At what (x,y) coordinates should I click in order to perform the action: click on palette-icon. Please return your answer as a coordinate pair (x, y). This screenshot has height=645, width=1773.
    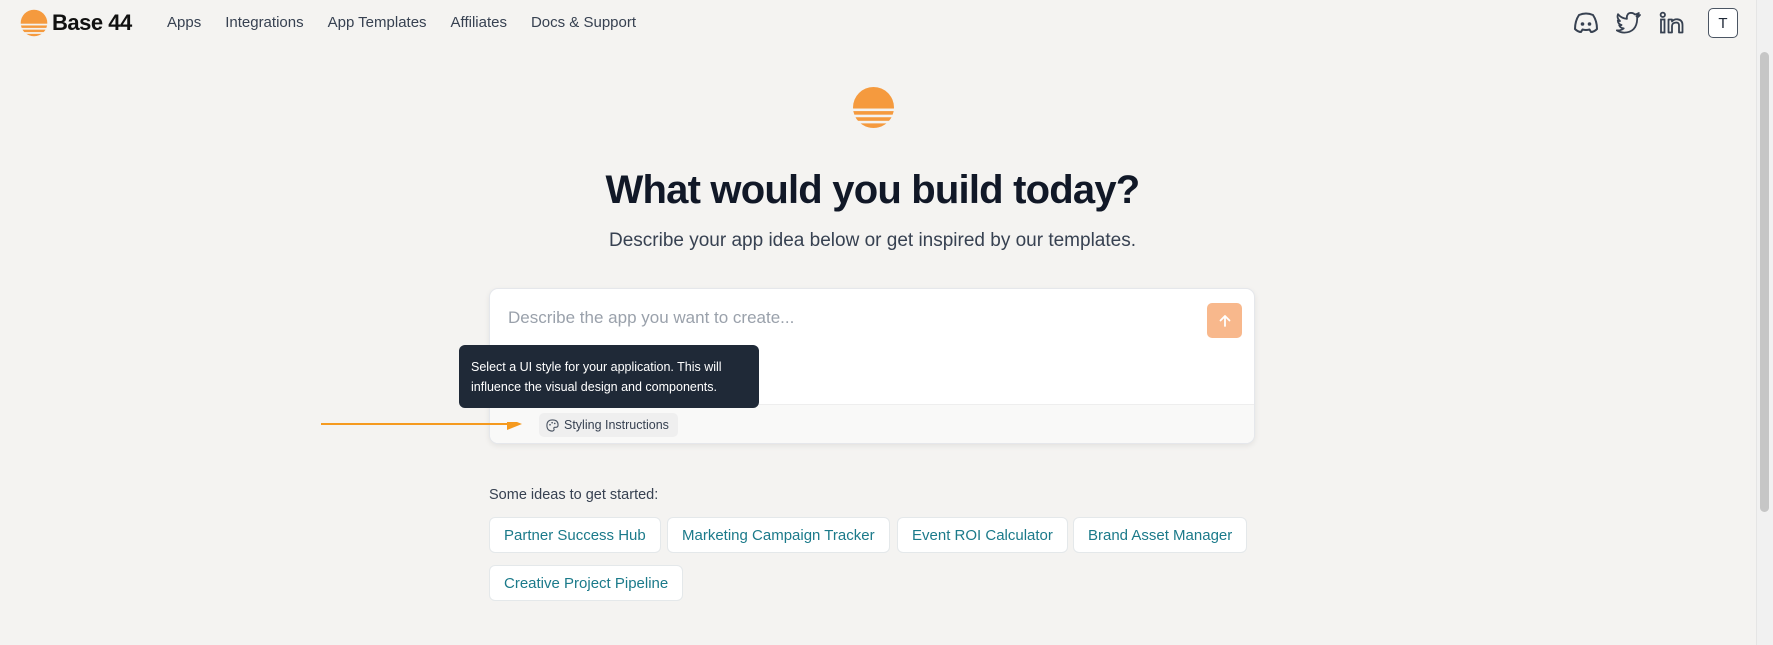
    Looking at the image, I should click on (552, 425).